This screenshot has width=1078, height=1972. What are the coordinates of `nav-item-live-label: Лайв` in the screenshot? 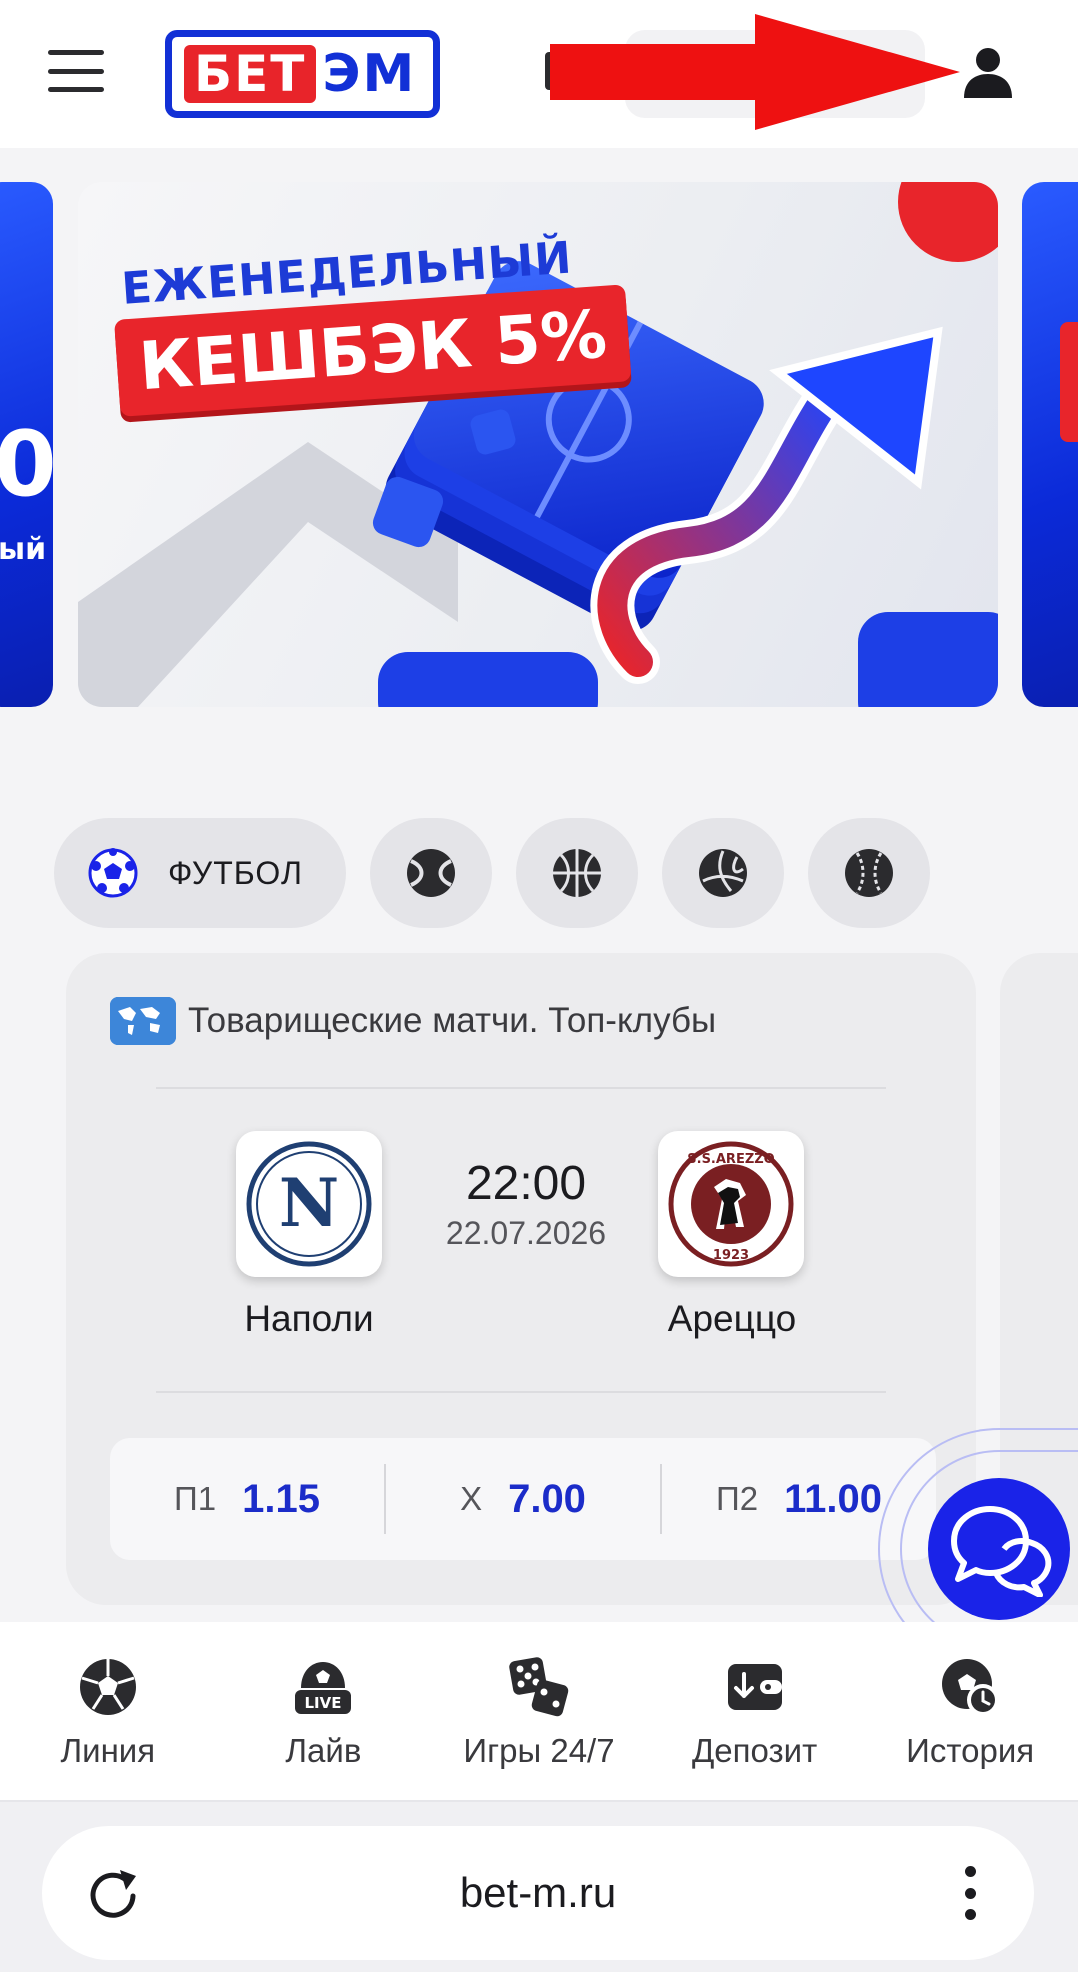 It's located at (323, 1750).